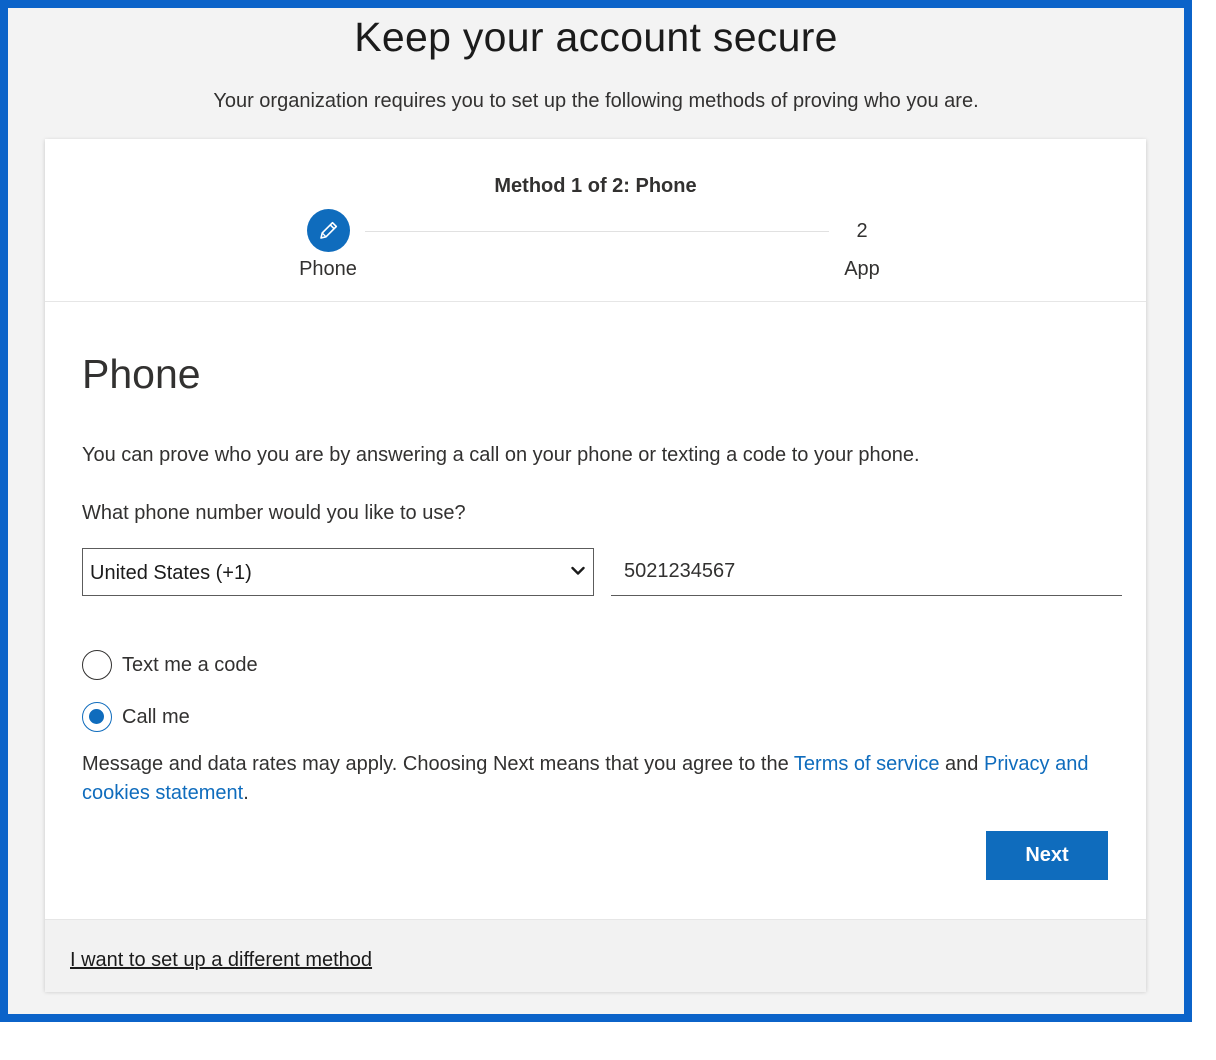 This screenshot has height=1060, width=1216. I want to click on different-method-link: I want to set up a different method, so click(221, 960).